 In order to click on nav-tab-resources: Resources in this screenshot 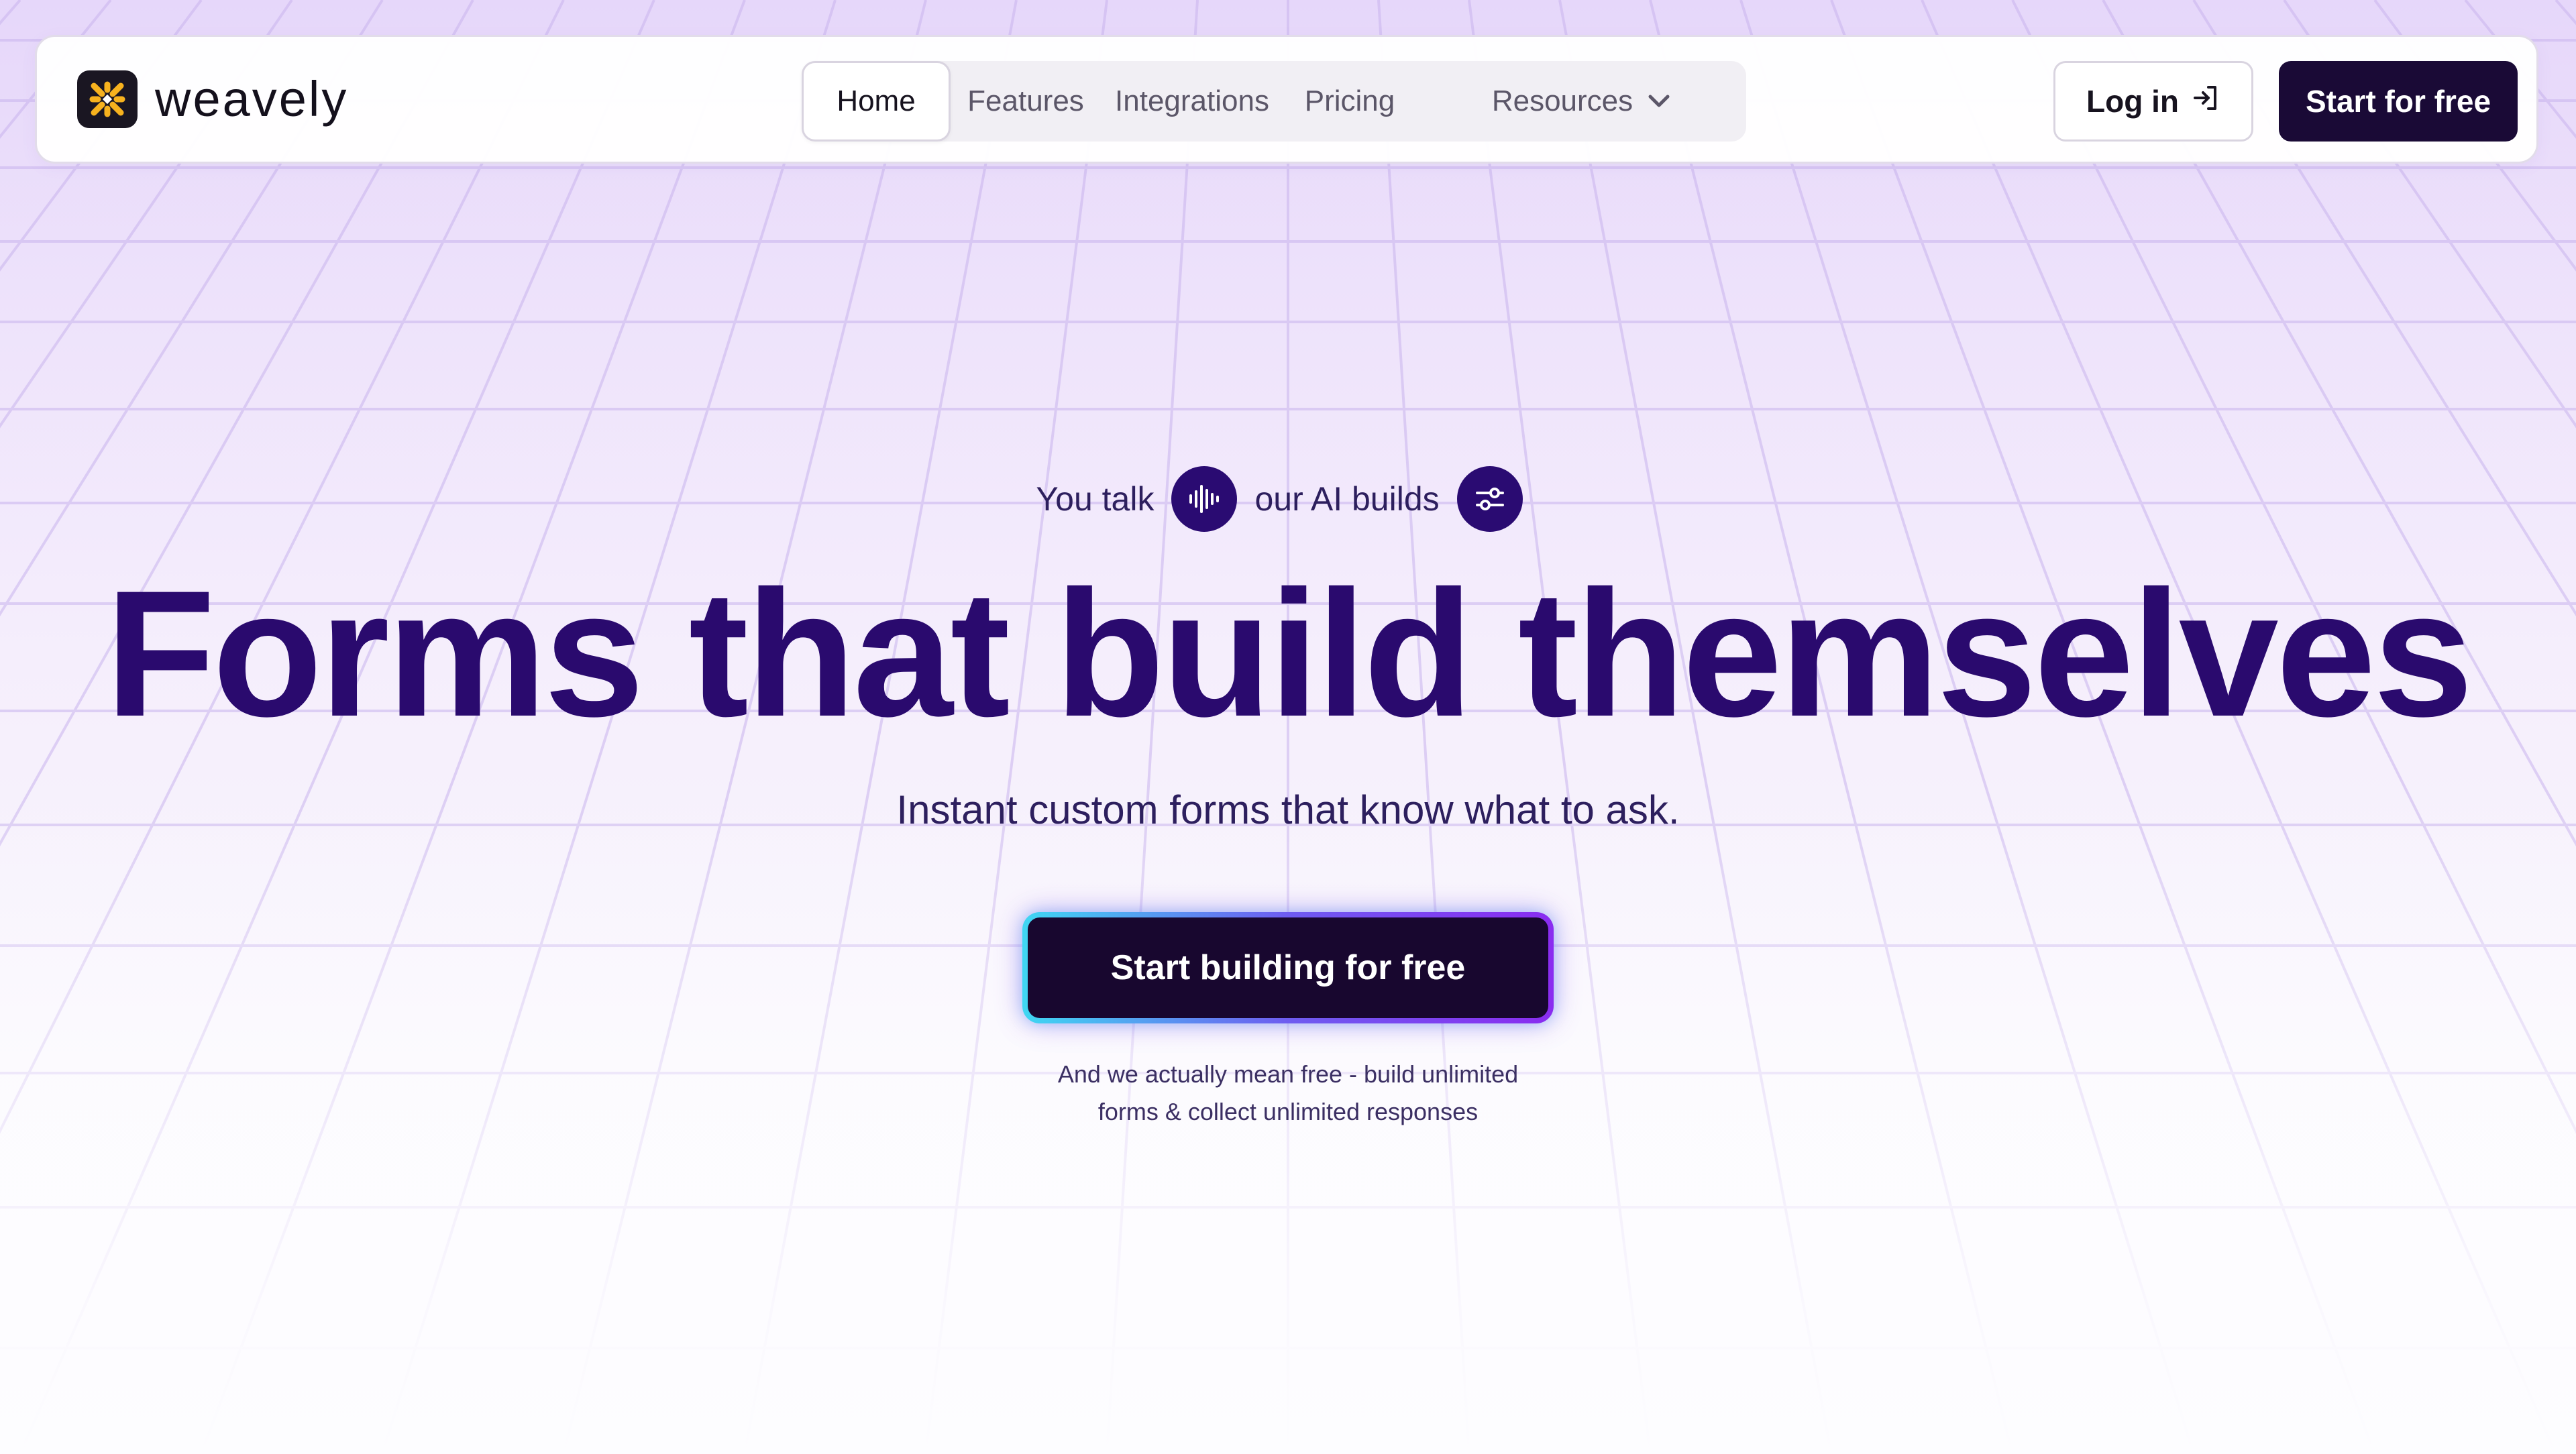, I will do `click(1581, 101)`.